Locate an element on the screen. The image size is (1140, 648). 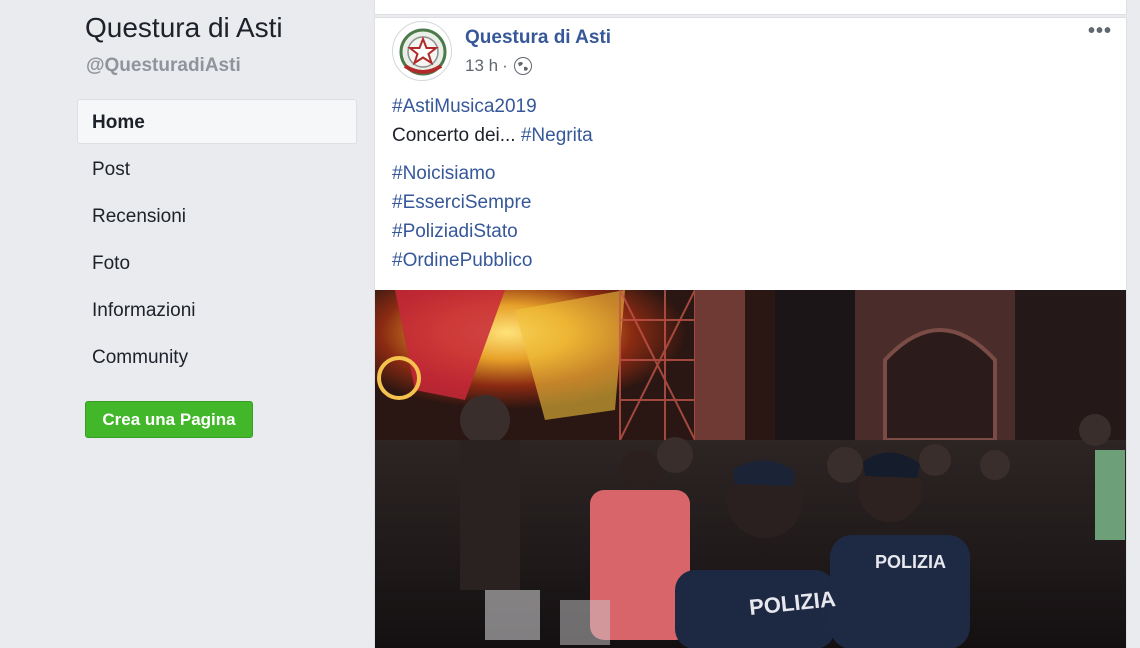
hashtag-astimusica2019: #AstiMusica2019 is located at coordinates (464, 106).